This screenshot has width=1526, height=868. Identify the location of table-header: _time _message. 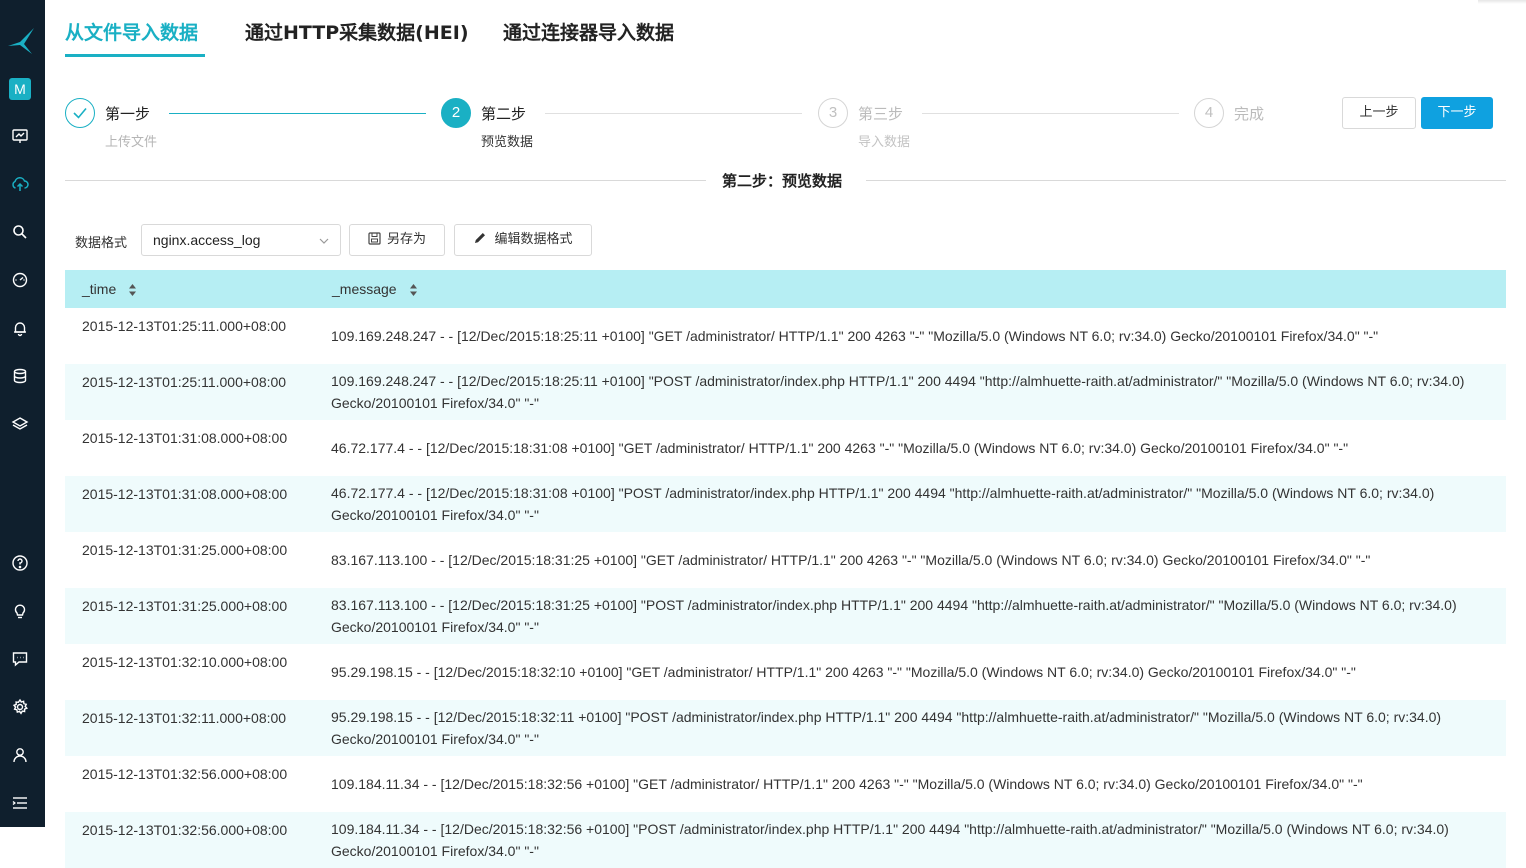
(785, 289).